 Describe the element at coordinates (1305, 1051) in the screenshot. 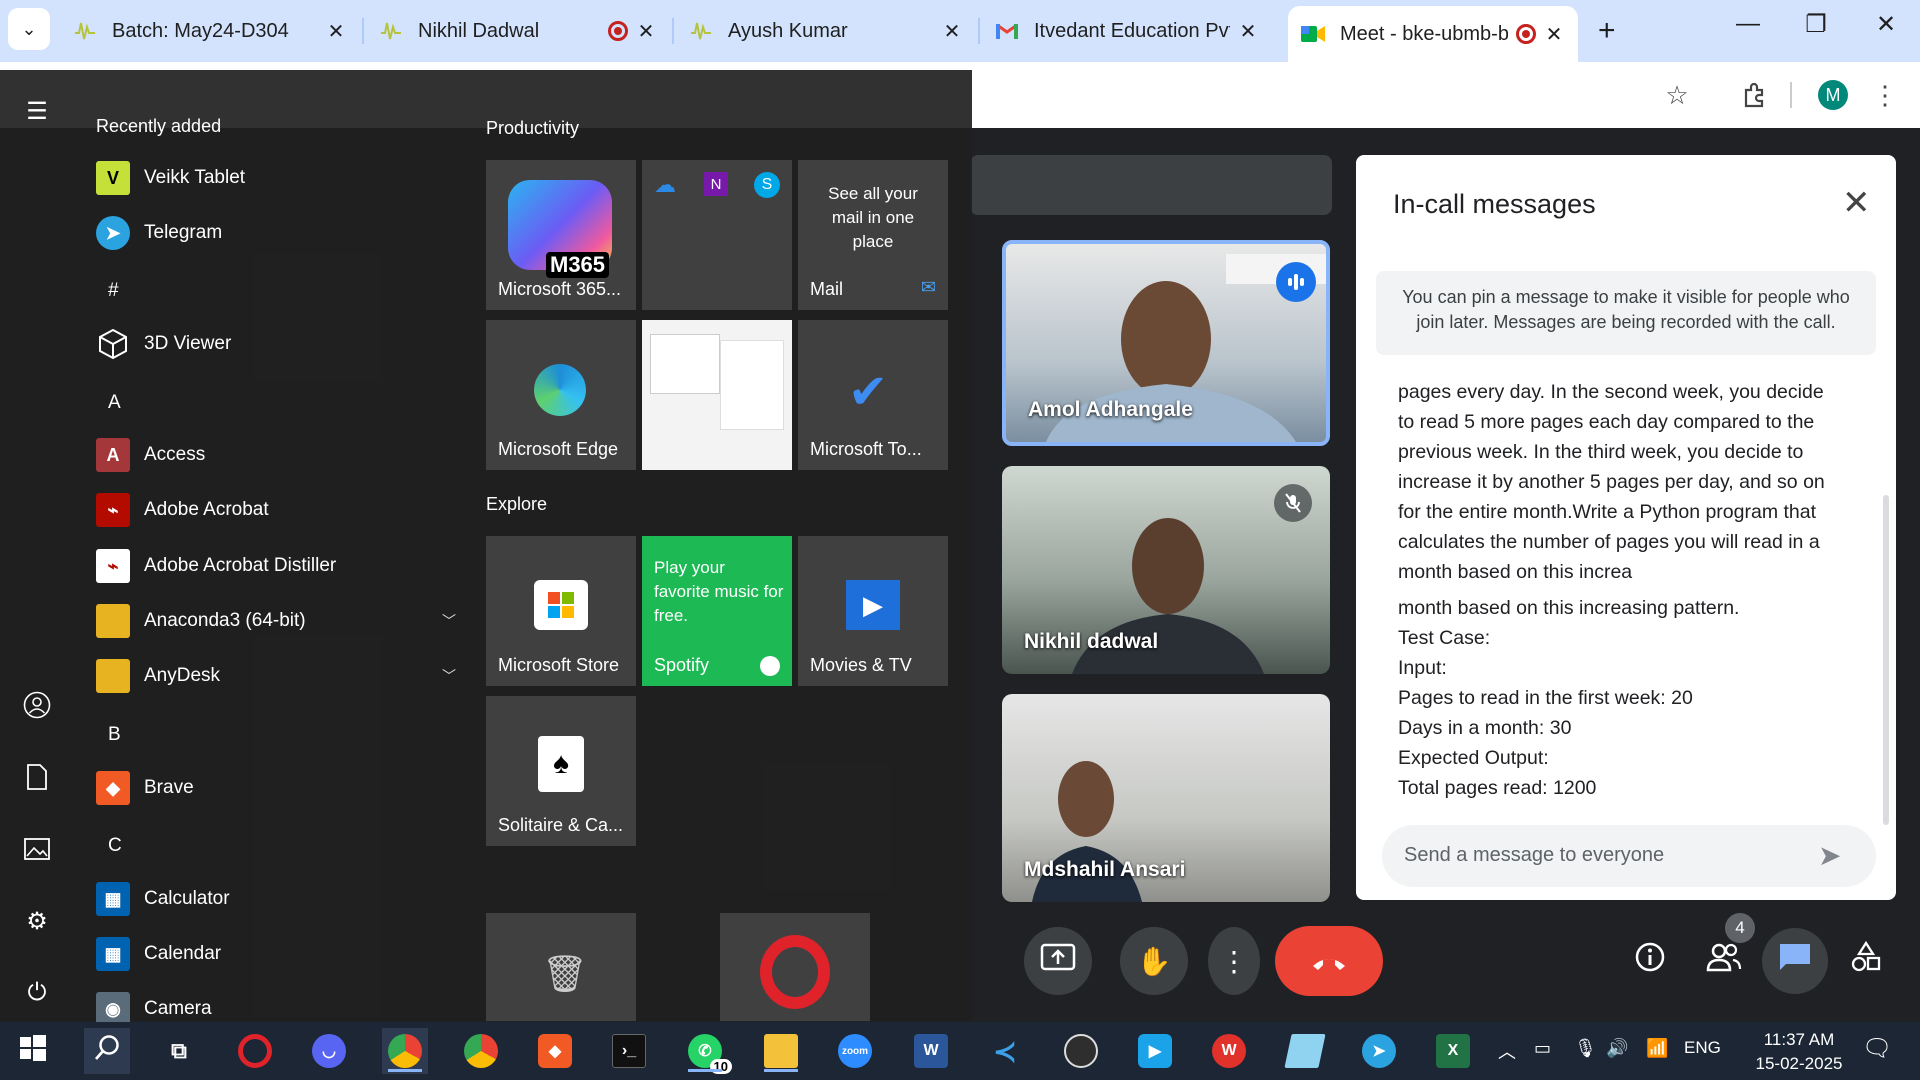

I see `taskbar-notepad-app` at that location.